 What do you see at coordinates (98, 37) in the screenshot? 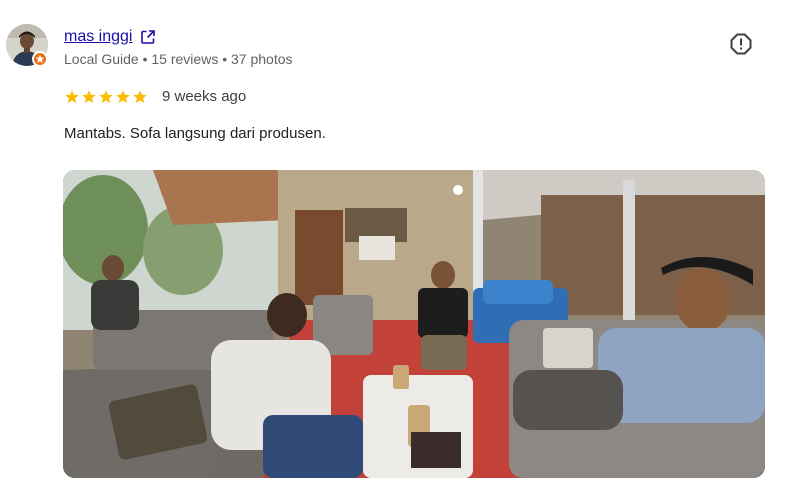
I see `author-name-link: mas inggi` at bounding box center [98, 37].